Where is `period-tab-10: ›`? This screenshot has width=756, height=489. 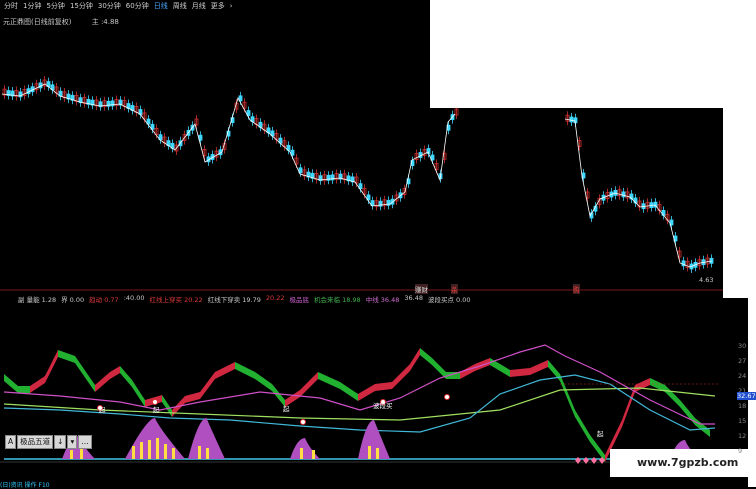
period-tab-10: › is located at coordinates (231, 6).